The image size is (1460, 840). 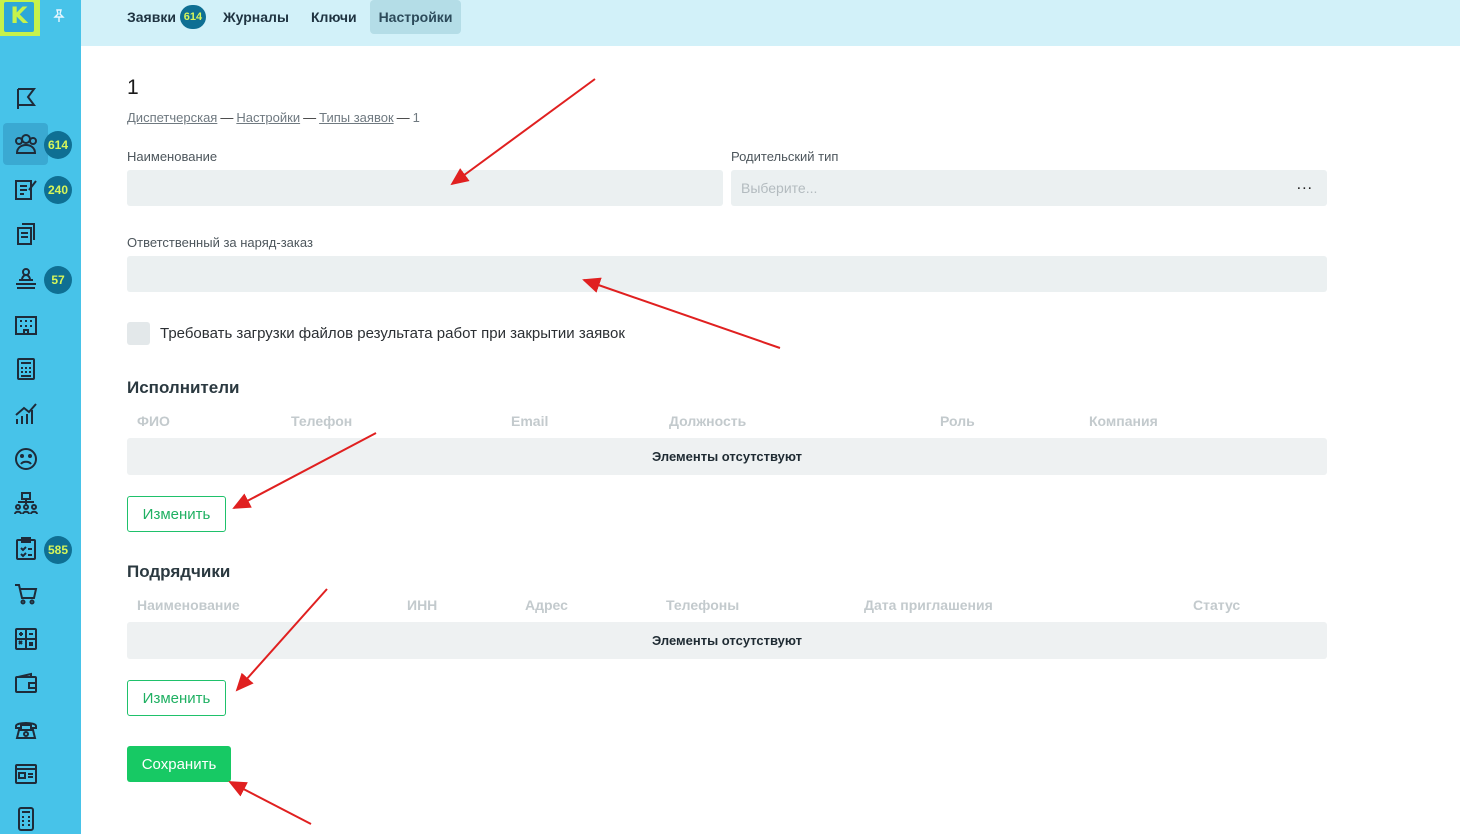 I want to click on buildings-icon, so click(x=25, y=324).